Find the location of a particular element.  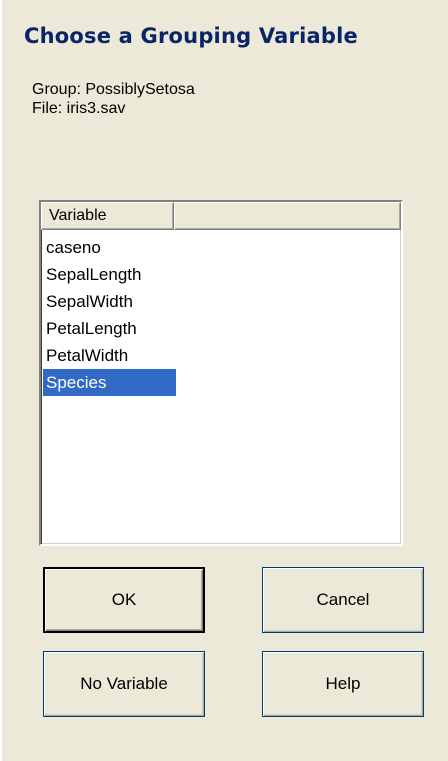

ok-button: OK is located at coordinates (124, 600).